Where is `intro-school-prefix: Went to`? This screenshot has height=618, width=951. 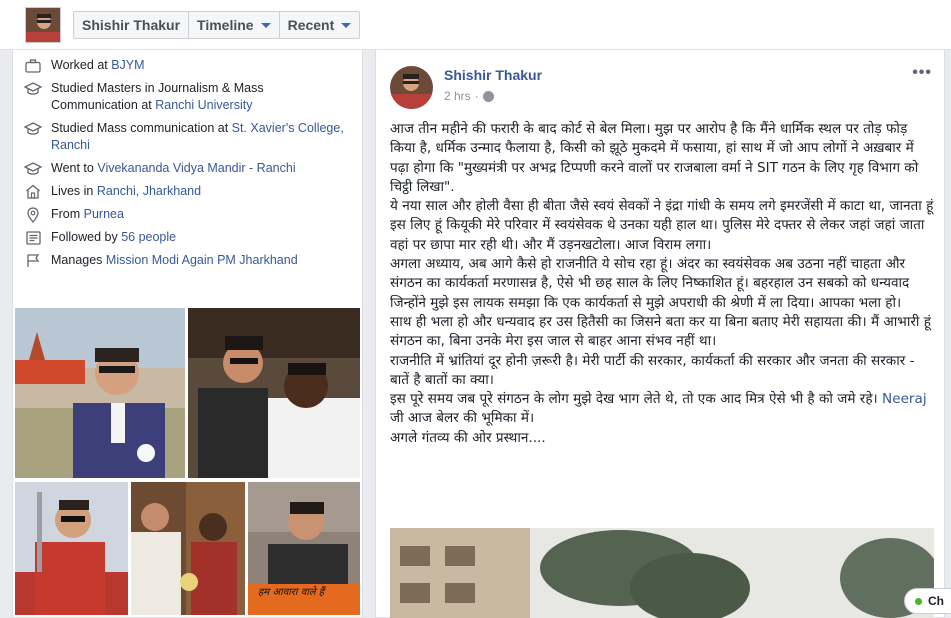
intro-school-prefix: Went to is located at coordinates (74, 168).